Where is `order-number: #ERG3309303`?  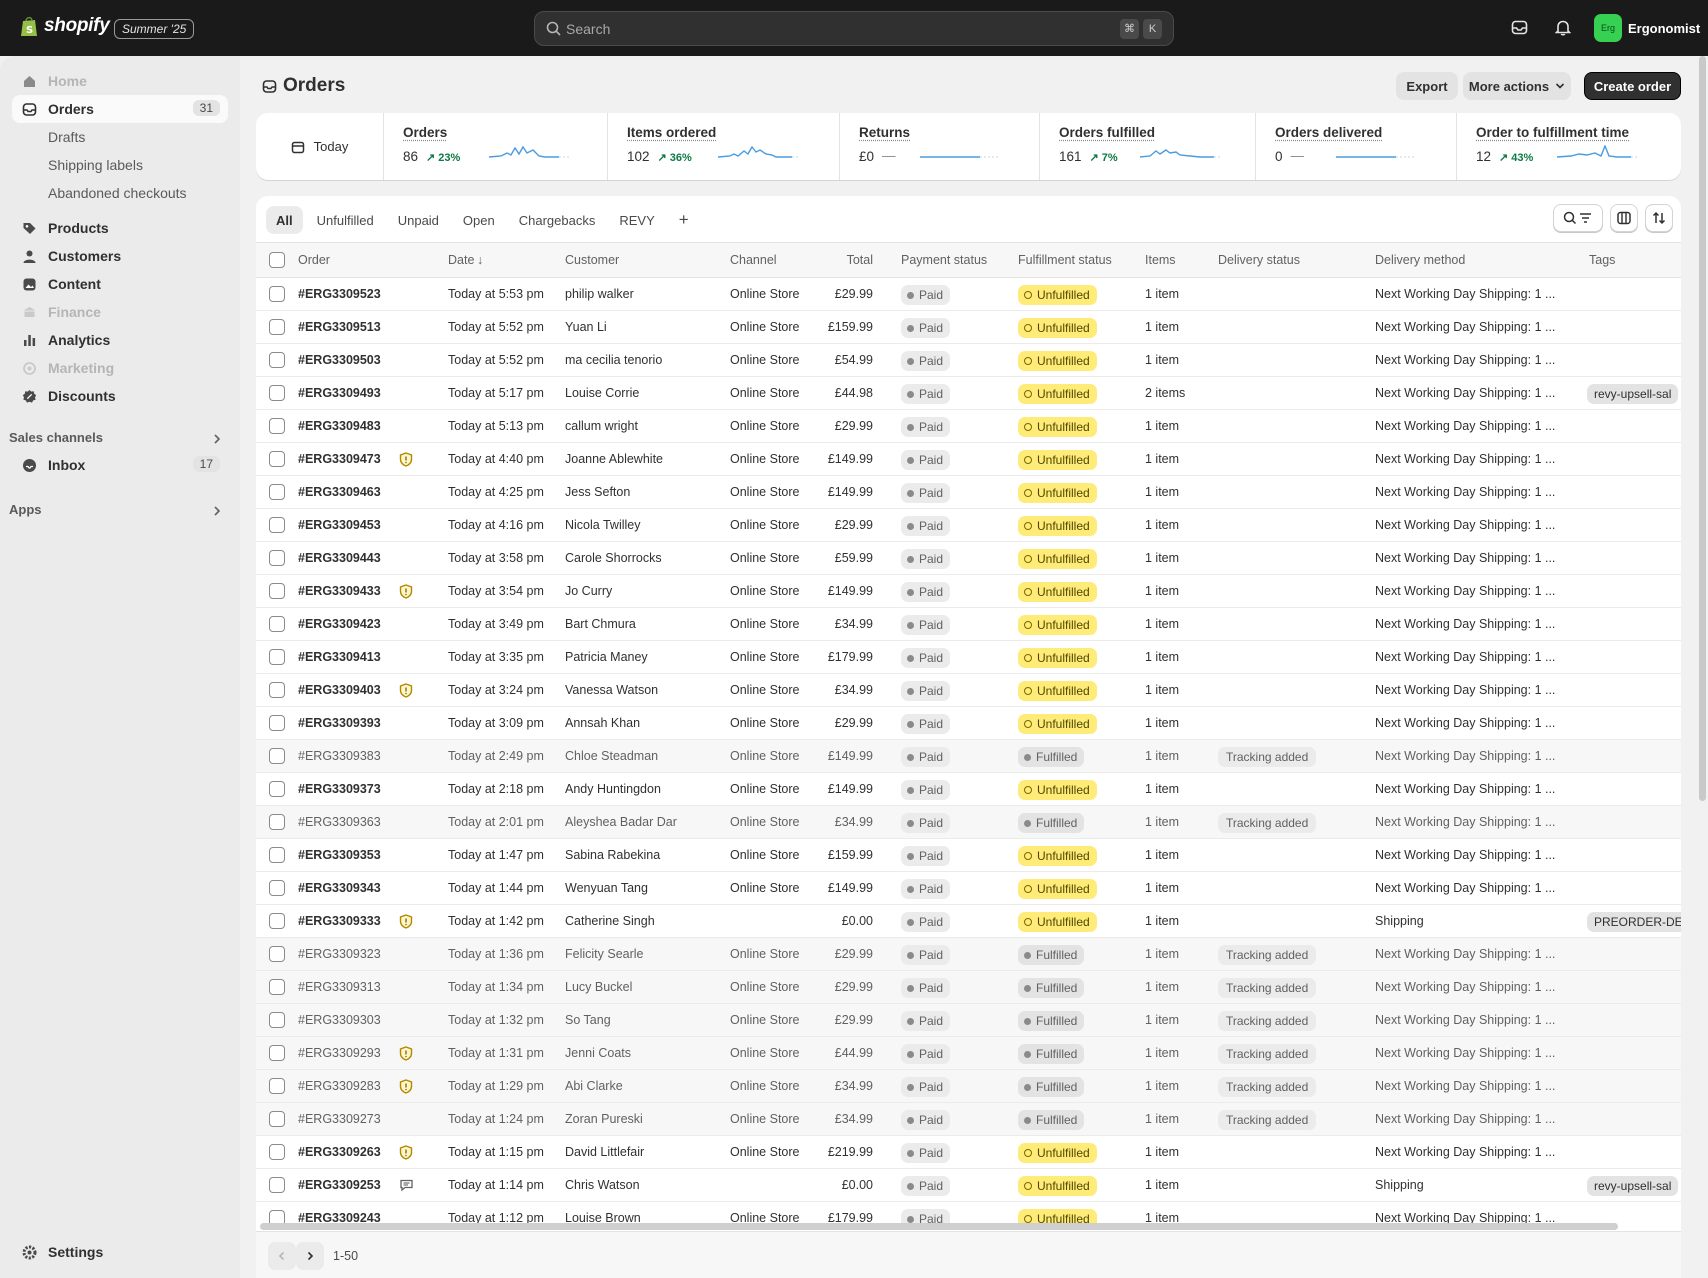
order-number: #ERG3309303 is located at coordinates (339, 1020).